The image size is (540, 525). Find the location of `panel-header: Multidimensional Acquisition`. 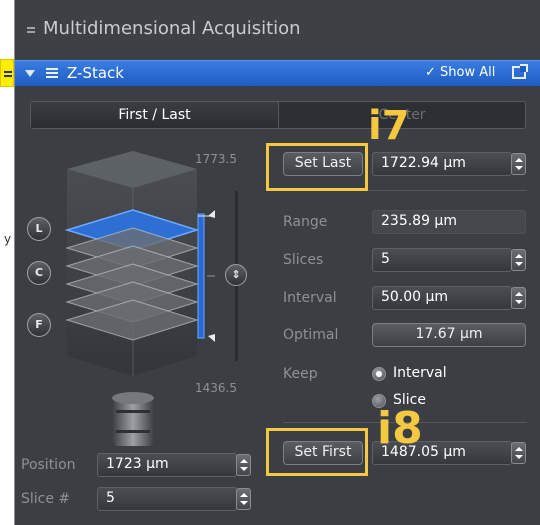

panel-header: Multidimensional Acquisition is located at coordinates (277, 30).